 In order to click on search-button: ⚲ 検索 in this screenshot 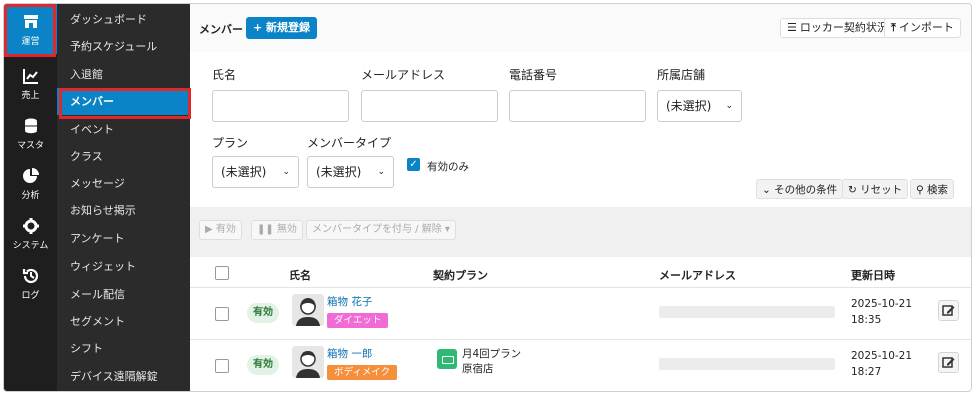, I will do `click(932, 189)`.